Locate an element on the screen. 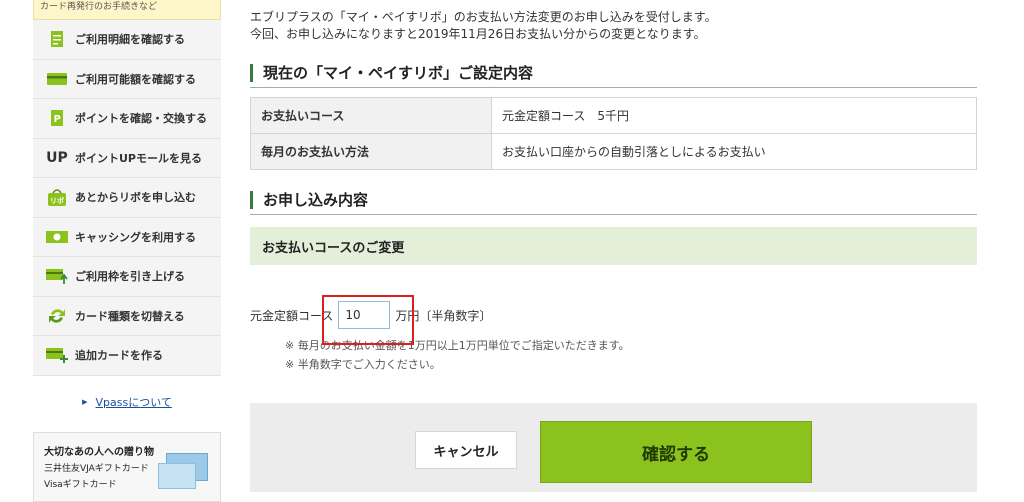  apply-heading: お申し込み内容 is located at coordinates (613, 200).